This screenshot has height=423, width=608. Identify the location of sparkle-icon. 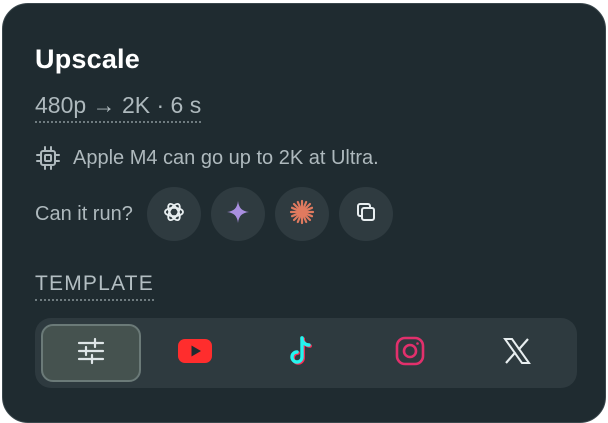
(238, 214).